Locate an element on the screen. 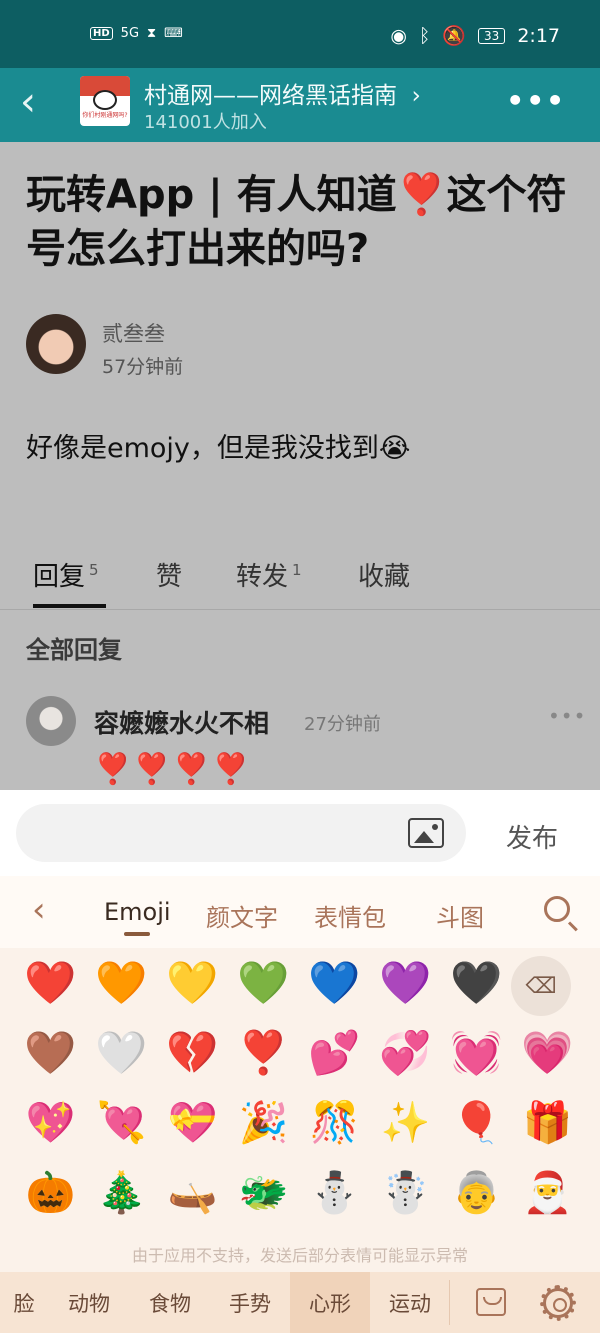  composer: 发布 is located at coordinates (300, 833).